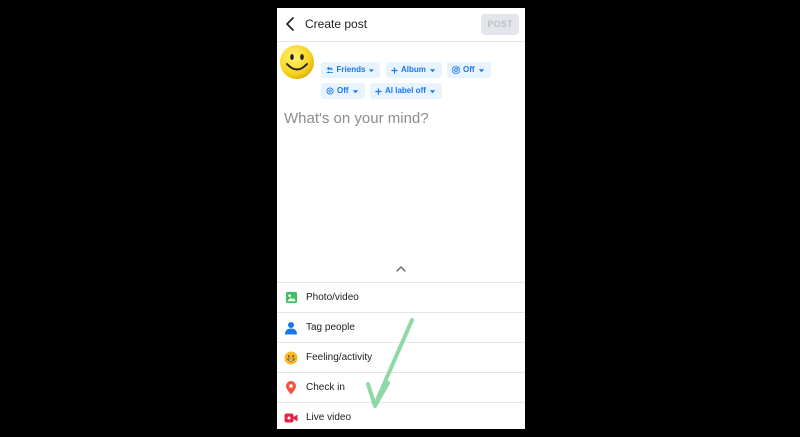 Image resolution: width=800 pixels, height=437 pixels. Describe the element at coordinates (291, 327) in the screenshot. I see `tag-people-icon` at that location.